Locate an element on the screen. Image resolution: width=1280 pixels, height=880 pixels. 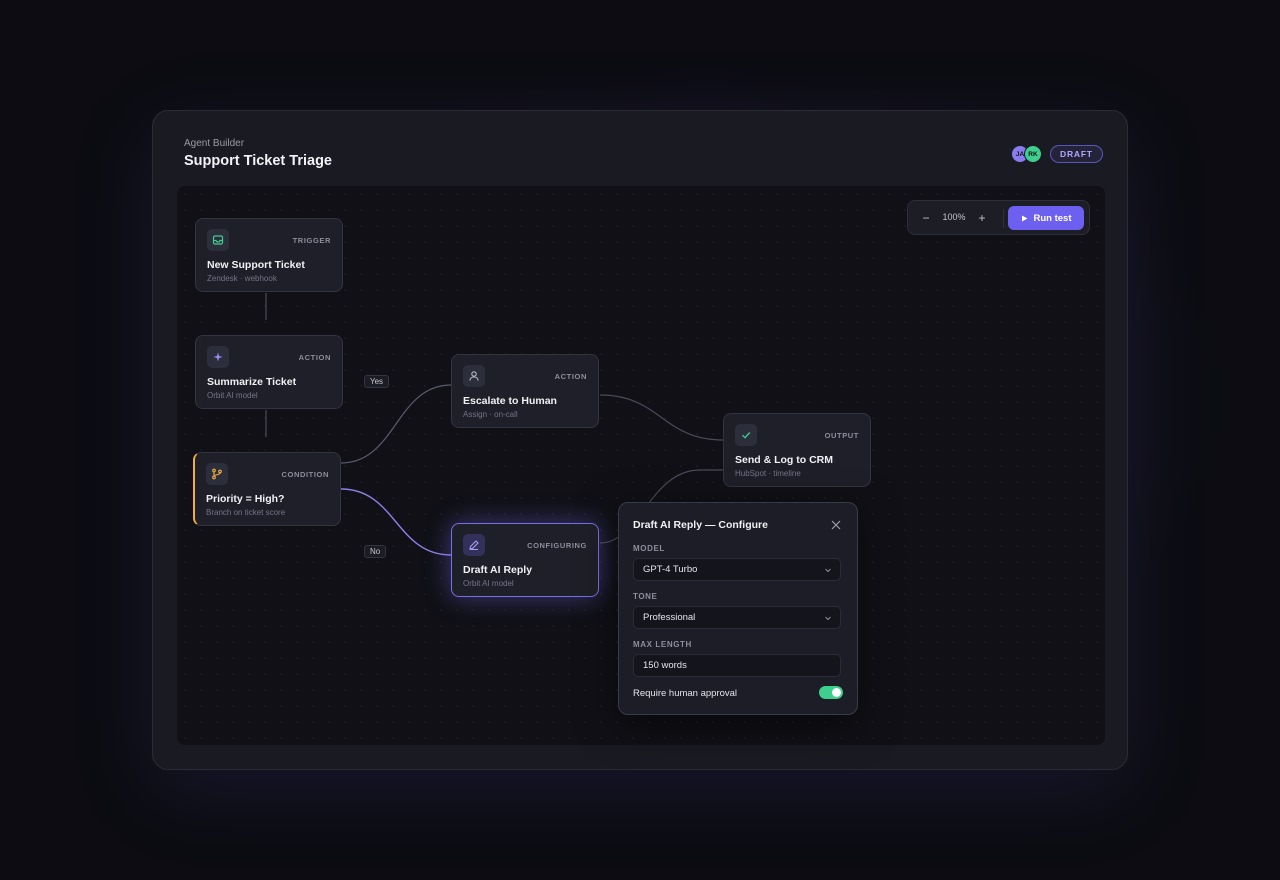
run-test-label: Run test is located at coordinates (1052, 218).